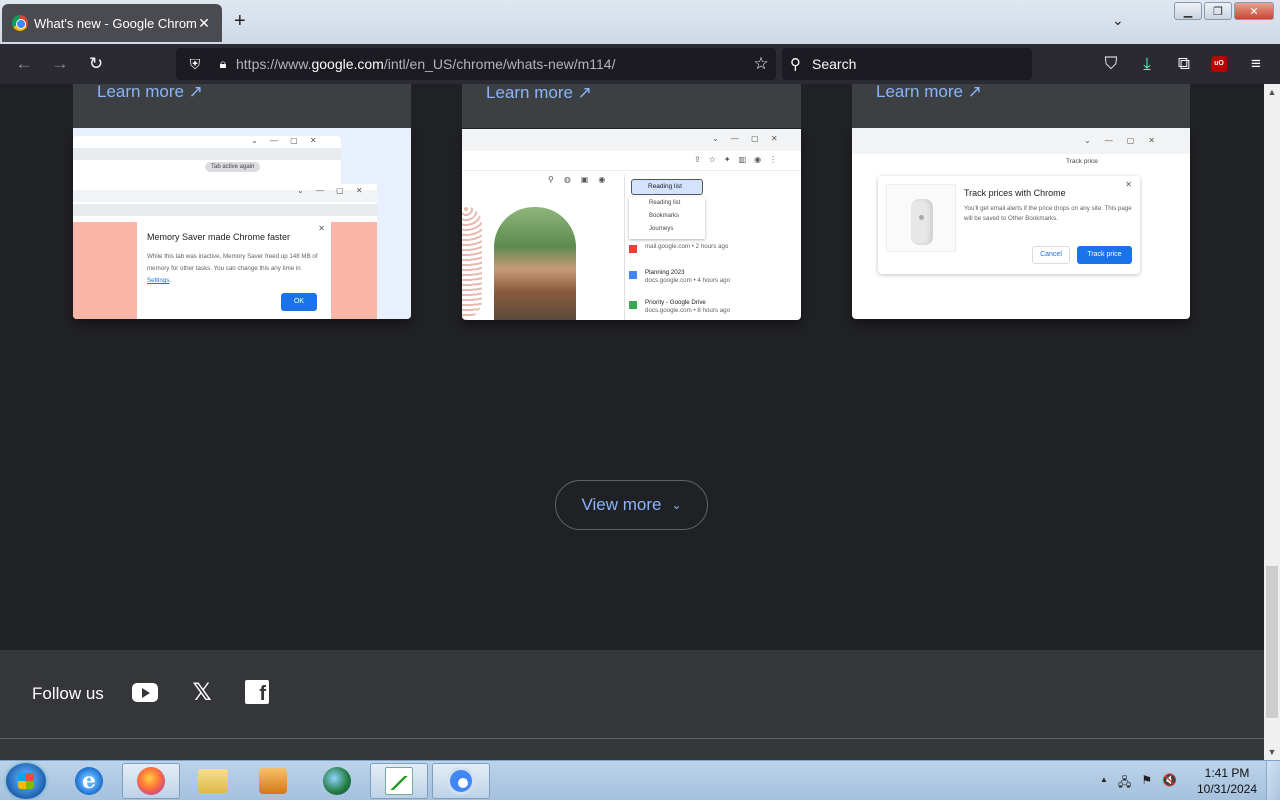  I want to click on search-placeholder: Search, so click(834, 64).